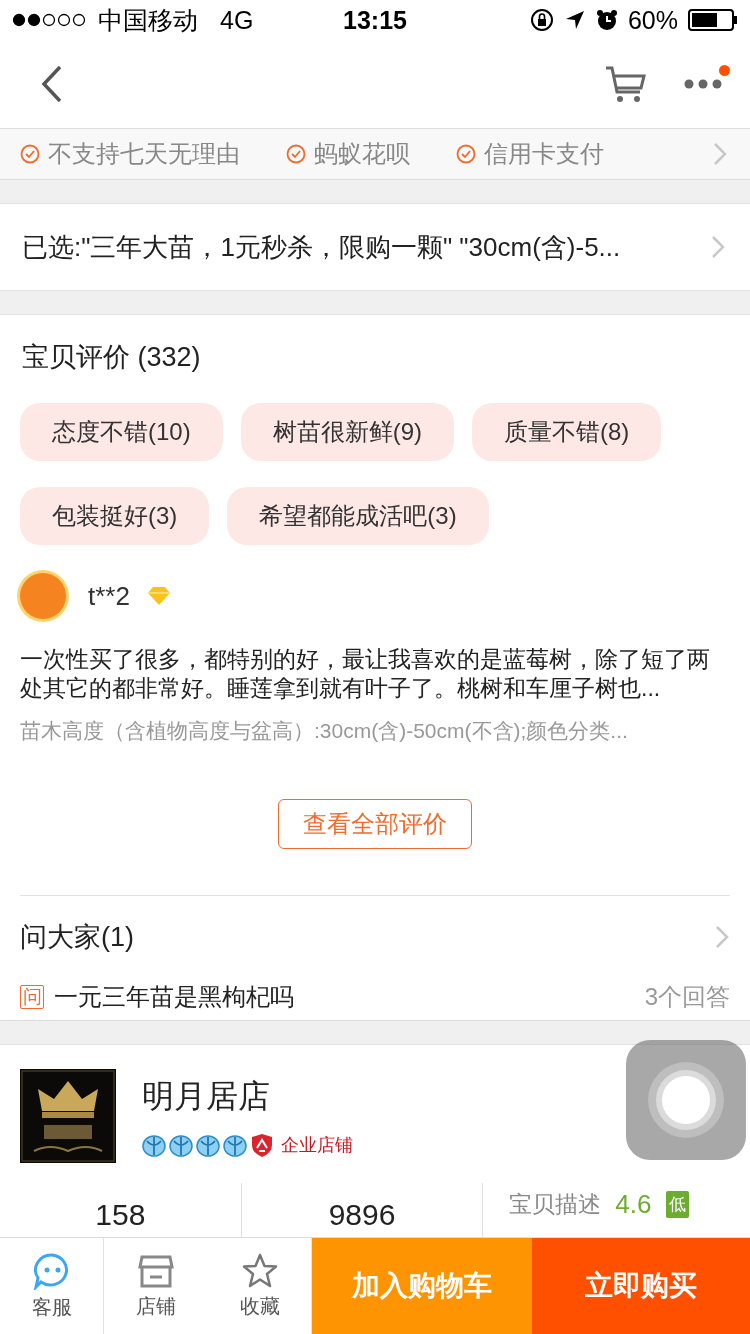  Describe the element at coordinates (606, 20) in the screenshot. I see `alarm-icon` at that location.